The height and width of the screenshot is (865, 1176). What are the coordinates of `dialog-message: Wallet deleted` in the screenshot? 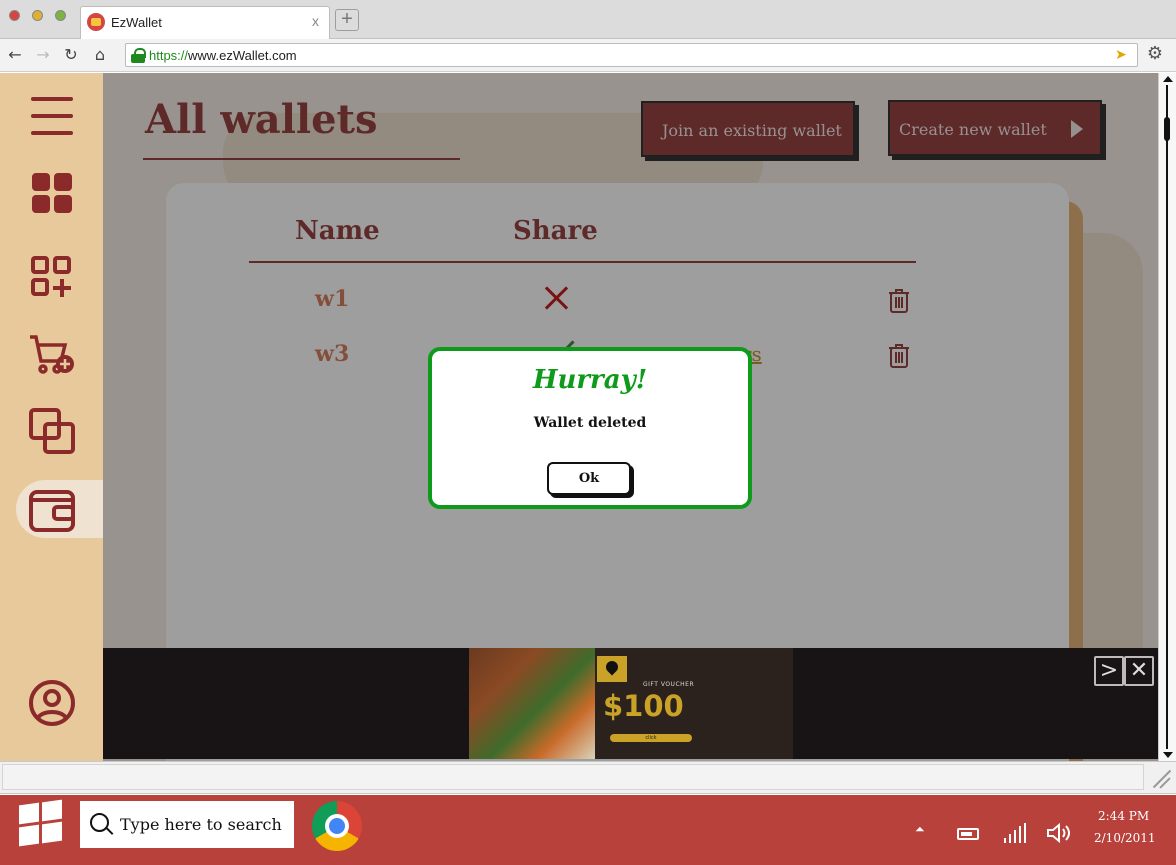 It's located at (590, 423).